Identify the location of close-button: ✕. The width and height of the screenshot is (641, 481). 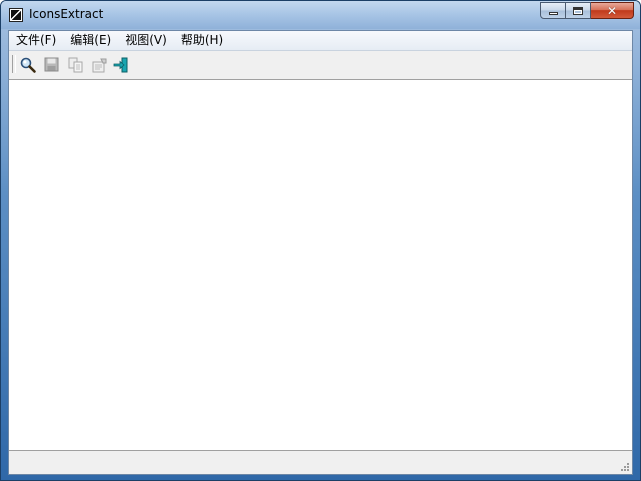
(612, 10).